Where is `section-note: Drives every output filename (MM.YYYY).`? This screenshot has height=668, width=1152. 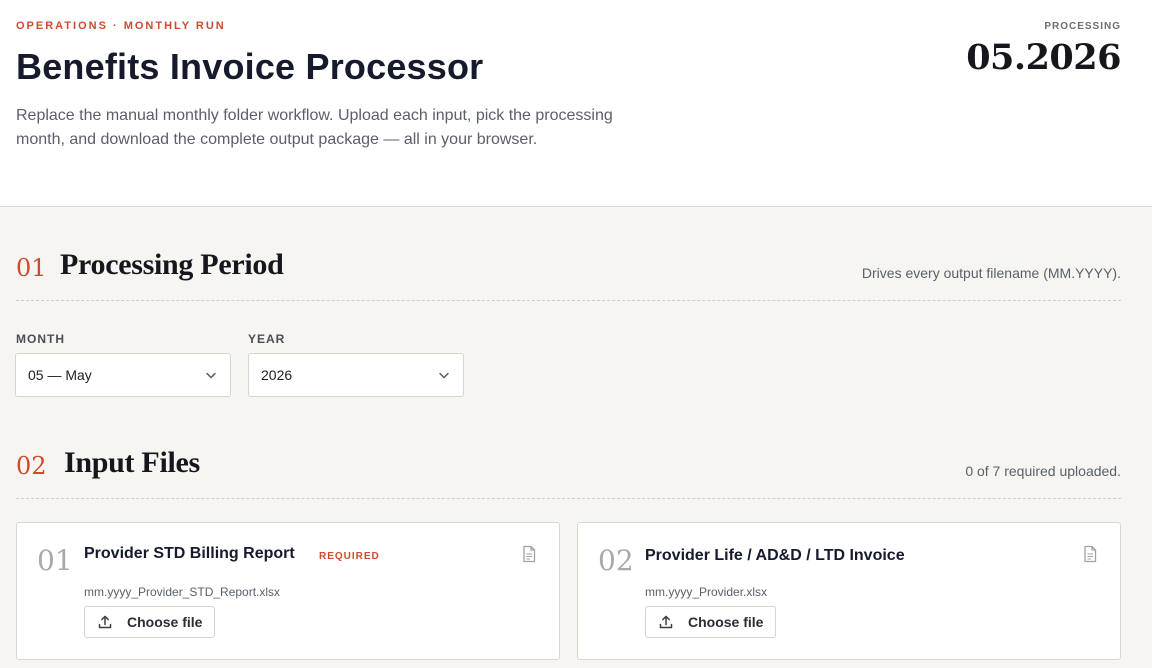
section-note: Drives every output filename (MM.YYYY). is located at coordinates (991, 273).